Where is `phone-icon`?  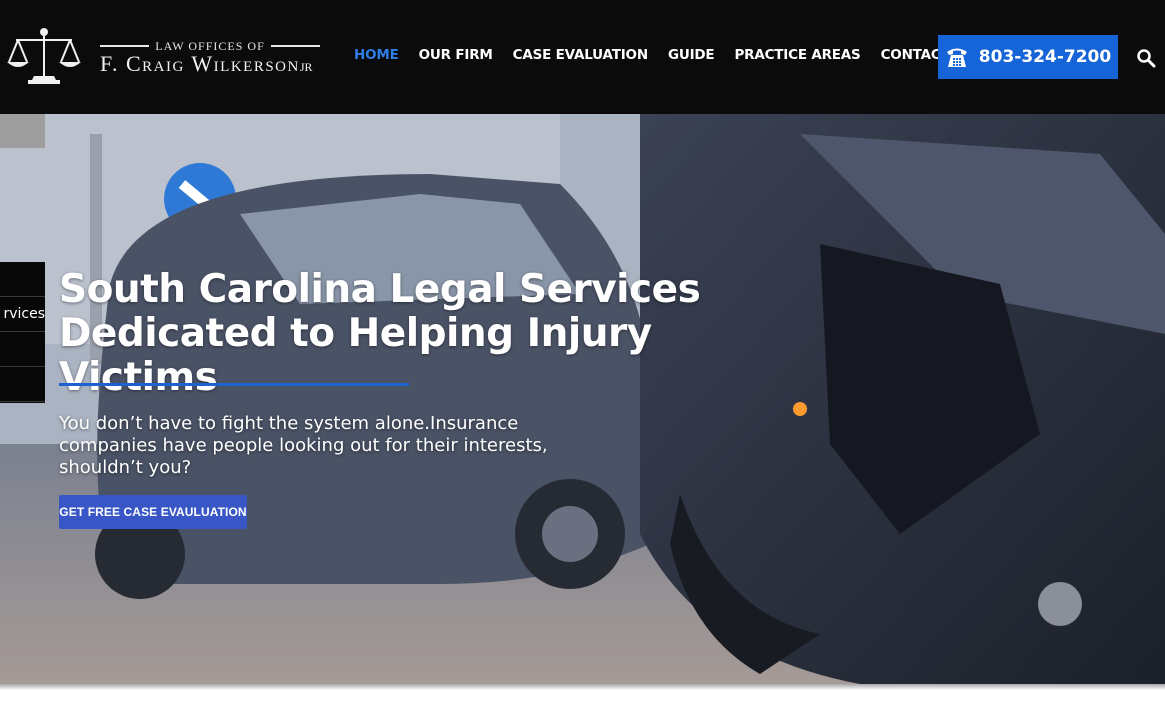
phone-icon is located at coordinates (956, 57).